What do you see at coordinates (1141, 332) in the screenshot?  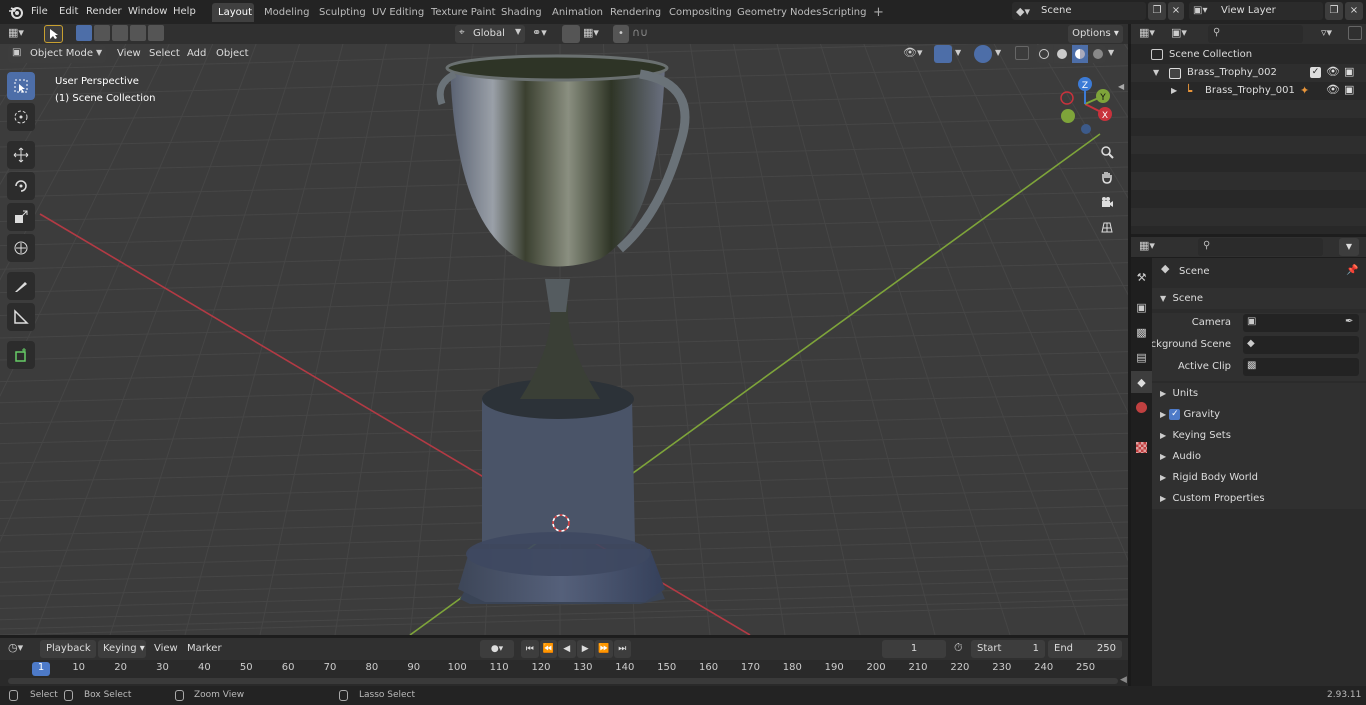 I see `output-tab-icon: ▩` at bounding box center [1141, 332].